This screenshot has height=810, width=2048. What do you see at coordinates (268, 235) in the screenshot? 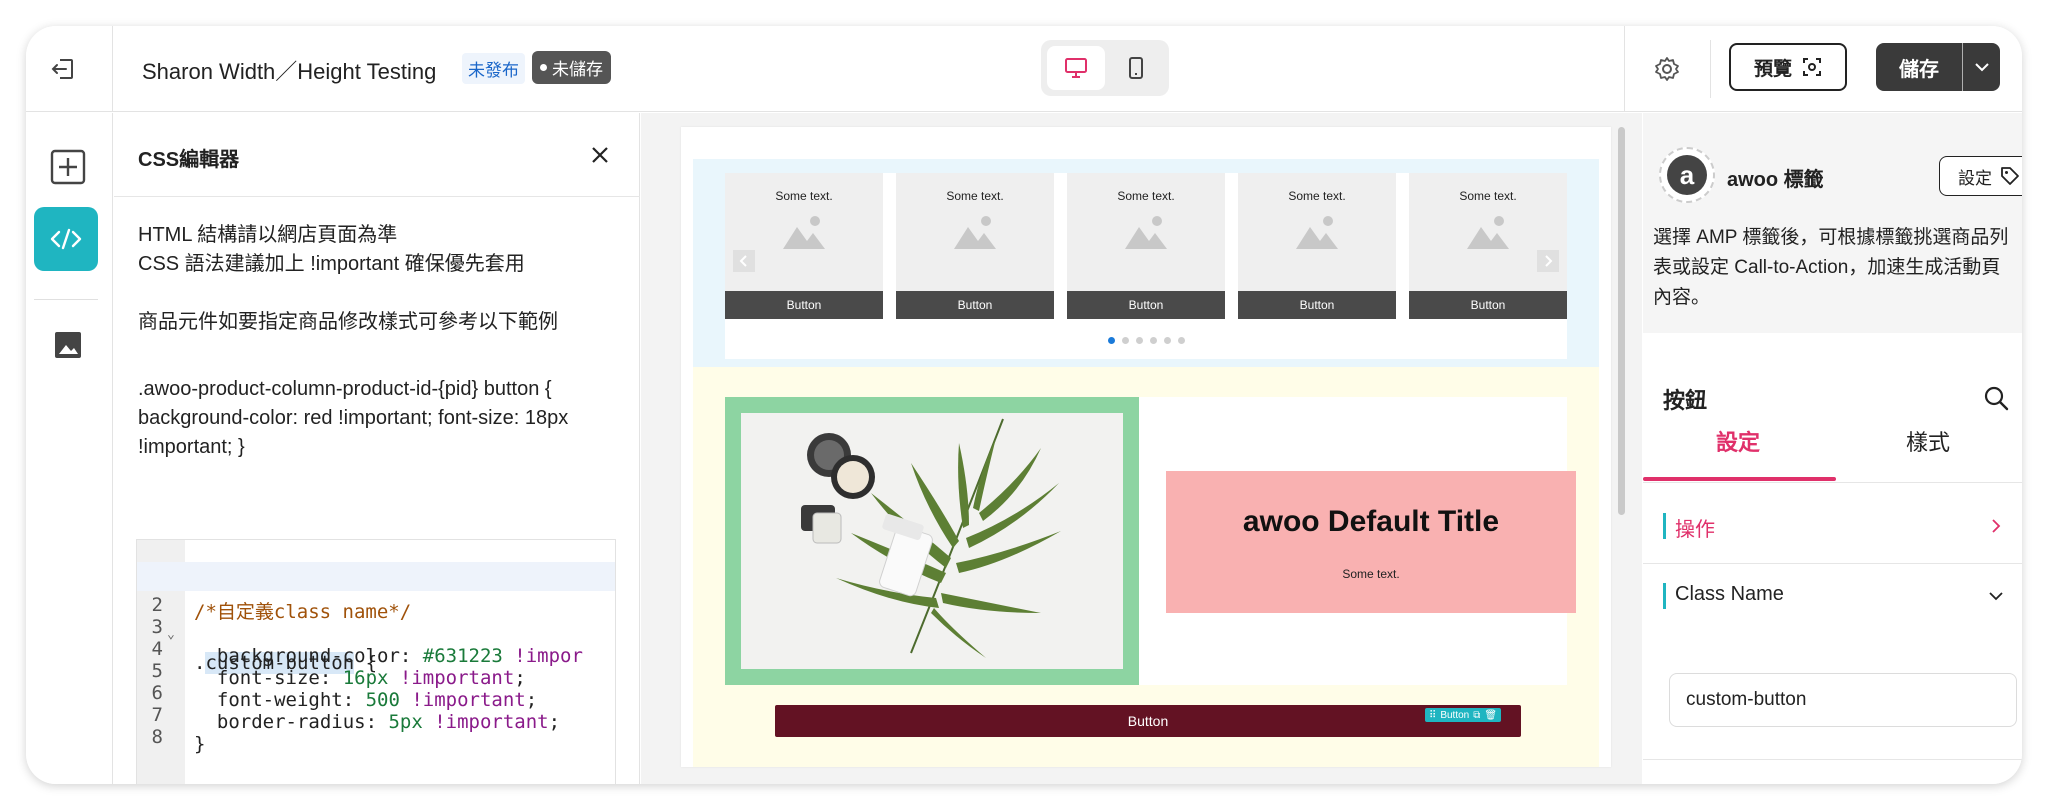
I see `instruction-text: HTML 結構請以網店頁面為準` at bounding box center [268, 235].